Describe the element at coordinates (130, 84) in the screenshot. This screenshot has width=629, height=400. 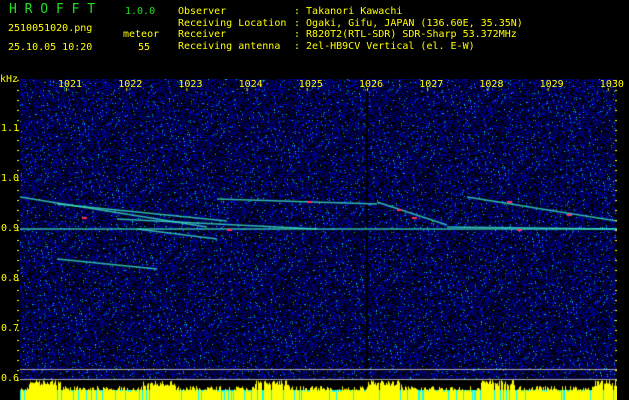
I see `x-tick-label: 1022` at that location.